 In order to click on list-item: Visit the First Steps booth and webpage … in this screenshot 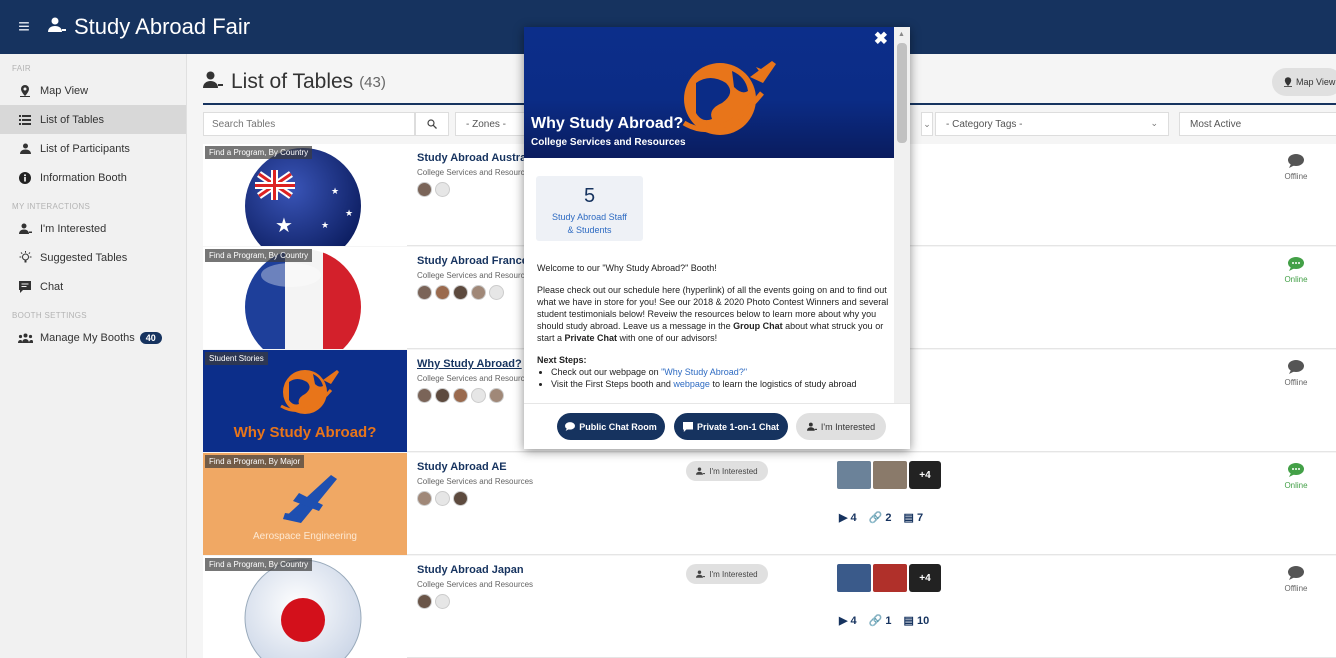, I will do `click(721, 384)`.